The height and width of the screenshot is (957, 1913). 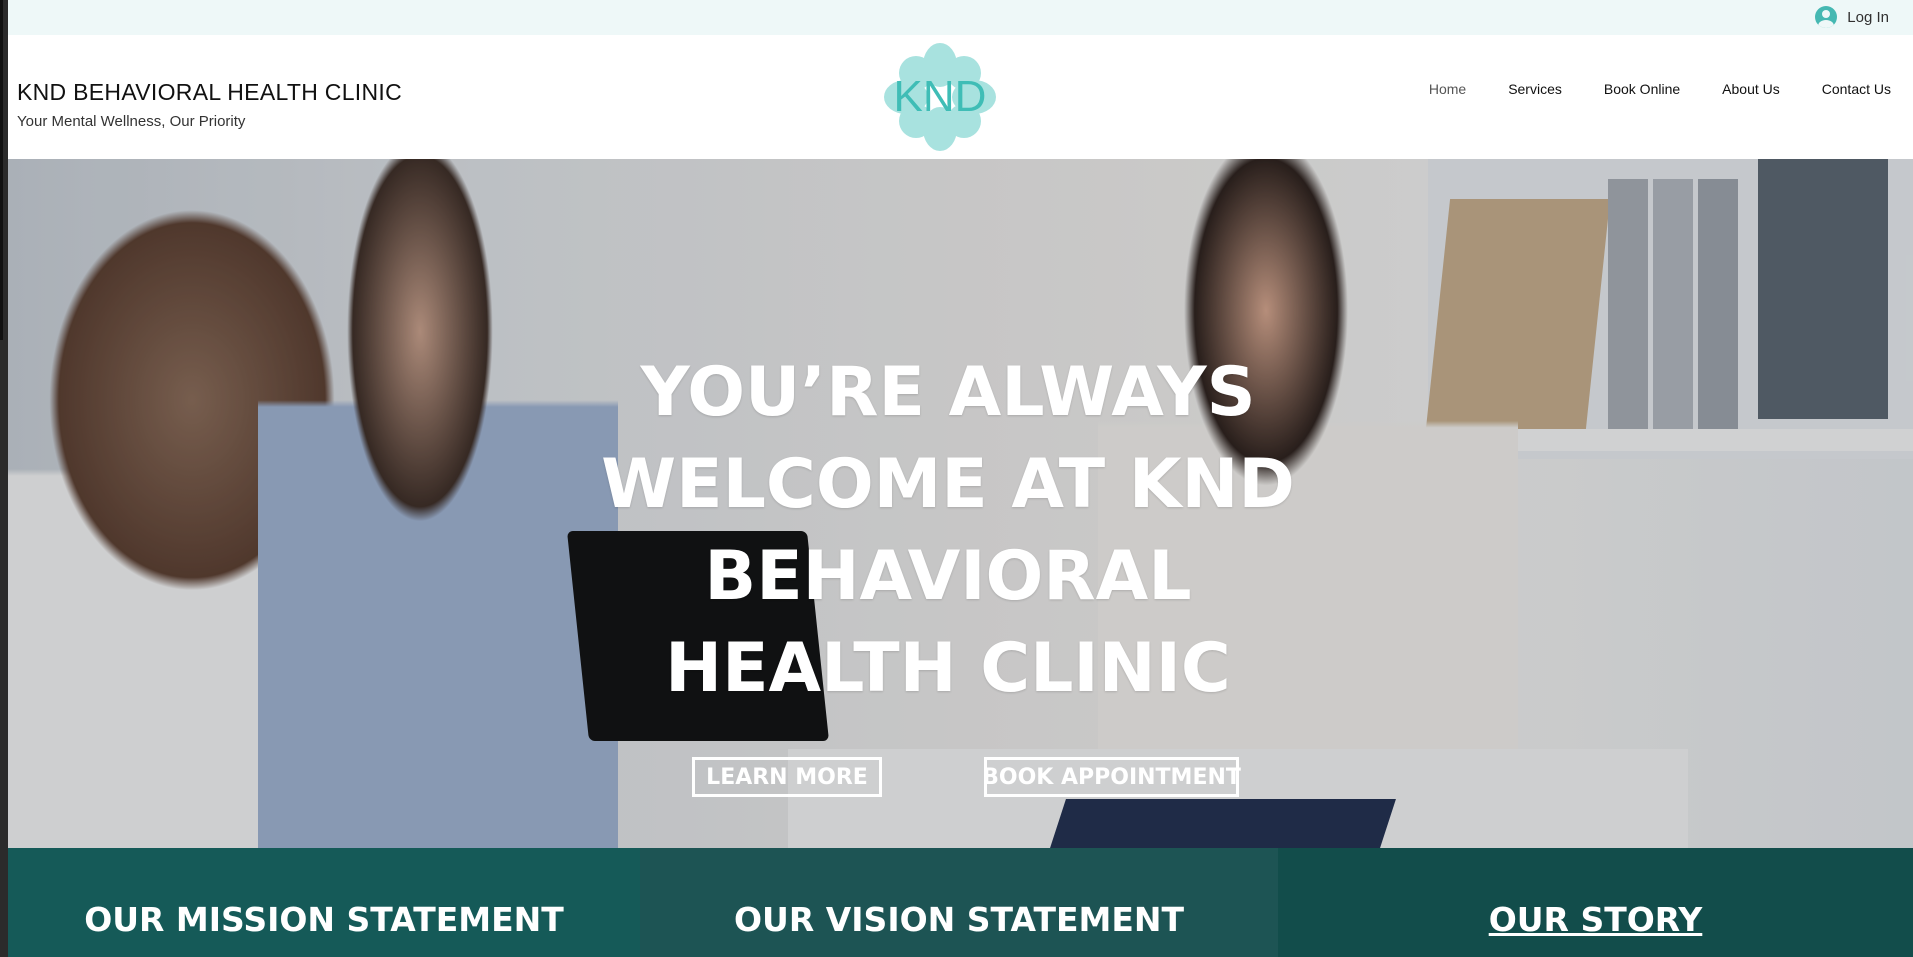 I want to click on site-title: KND BEHAVIORAL HEALTH CLINIC, so click(x=209, y=92).